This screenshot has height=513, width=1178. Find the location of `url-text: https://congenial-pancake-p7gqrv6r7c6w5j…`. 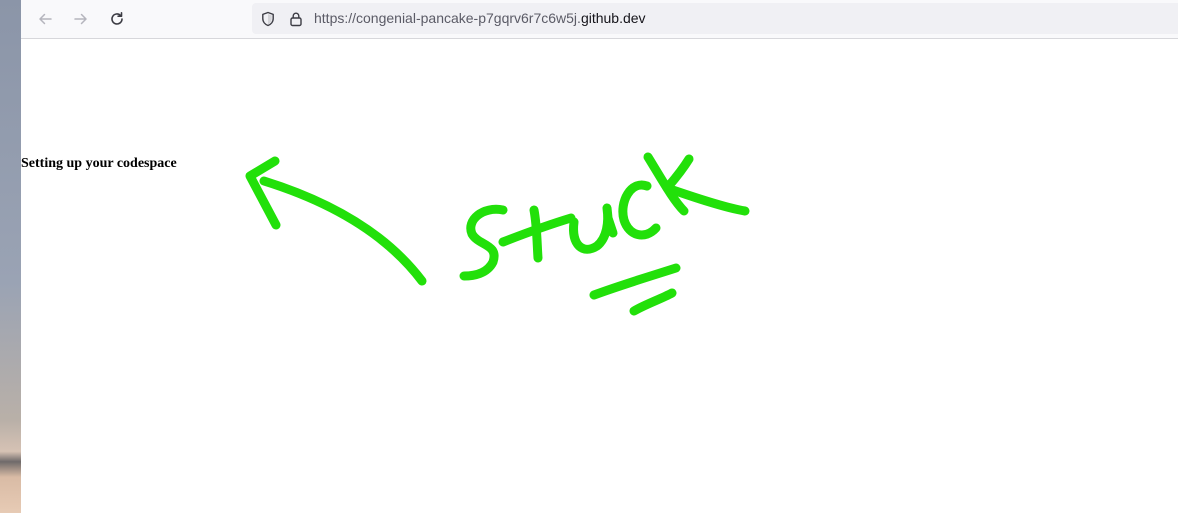

url-text: https://congenial-pancake-p7gqrv6r7c6w5j… is located at coordinates (480, 18).